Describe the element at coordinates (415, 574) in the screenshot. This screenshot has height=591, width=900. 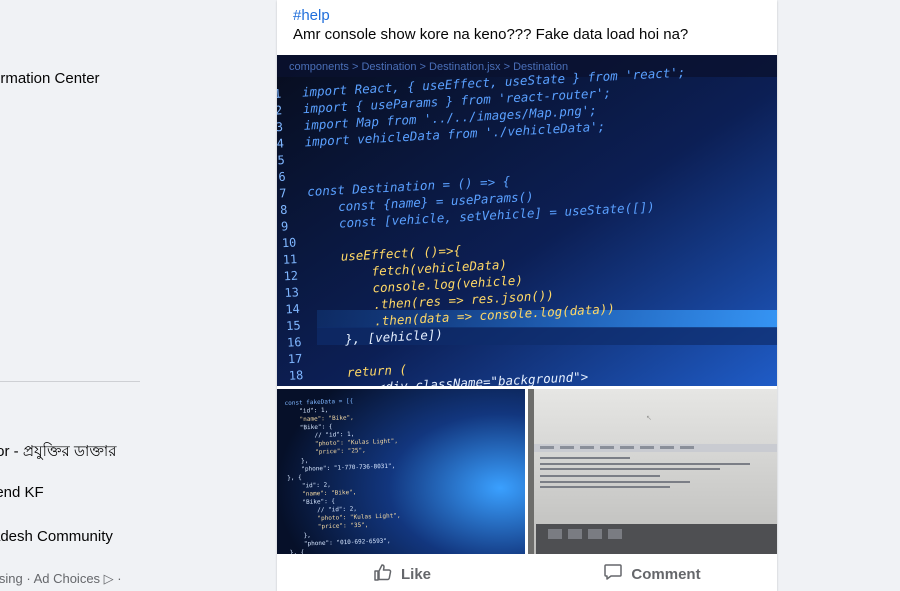
I see `like-label: Like` at that location.